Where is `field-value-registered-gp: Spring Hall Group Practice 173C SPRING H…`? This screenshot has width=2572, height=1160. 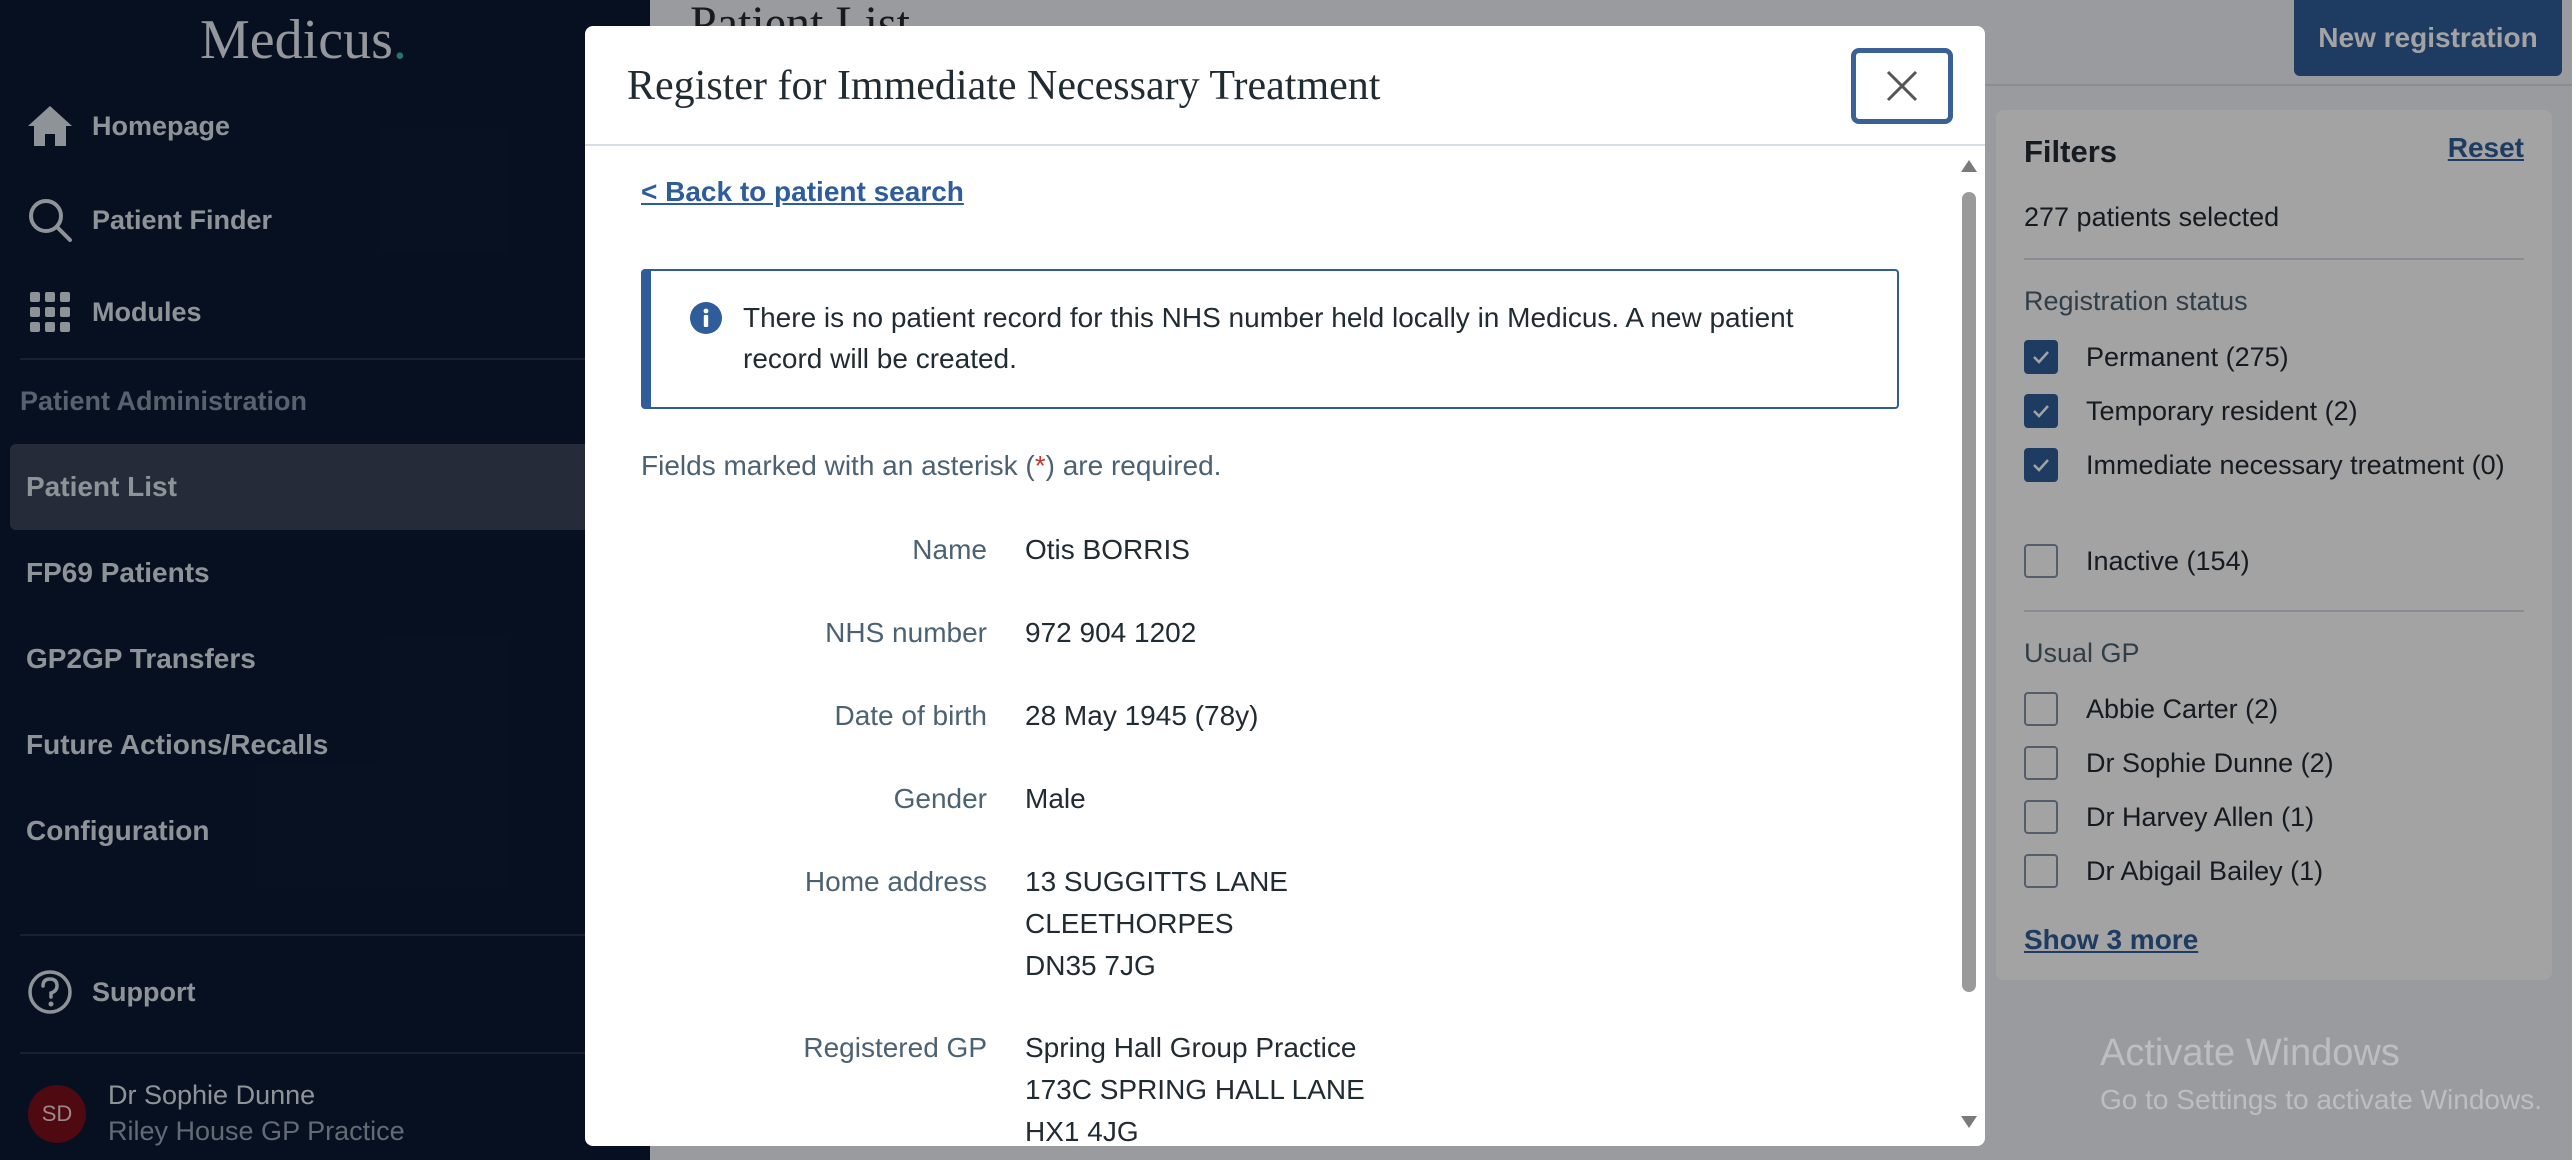
field-value-registered-gp: Spring Hall Group Practice 173C SPRING H… is located at coordinates (1195, 1086).